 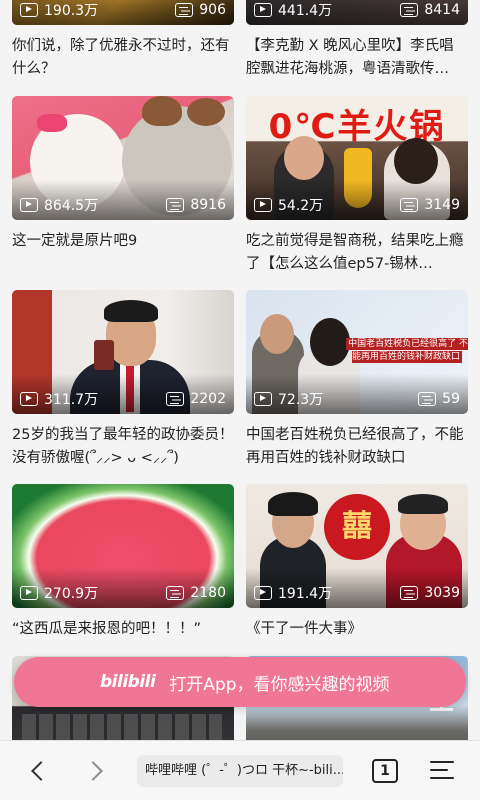 I want to click on danmaku-count: 2202, so click(x=208, y=399).